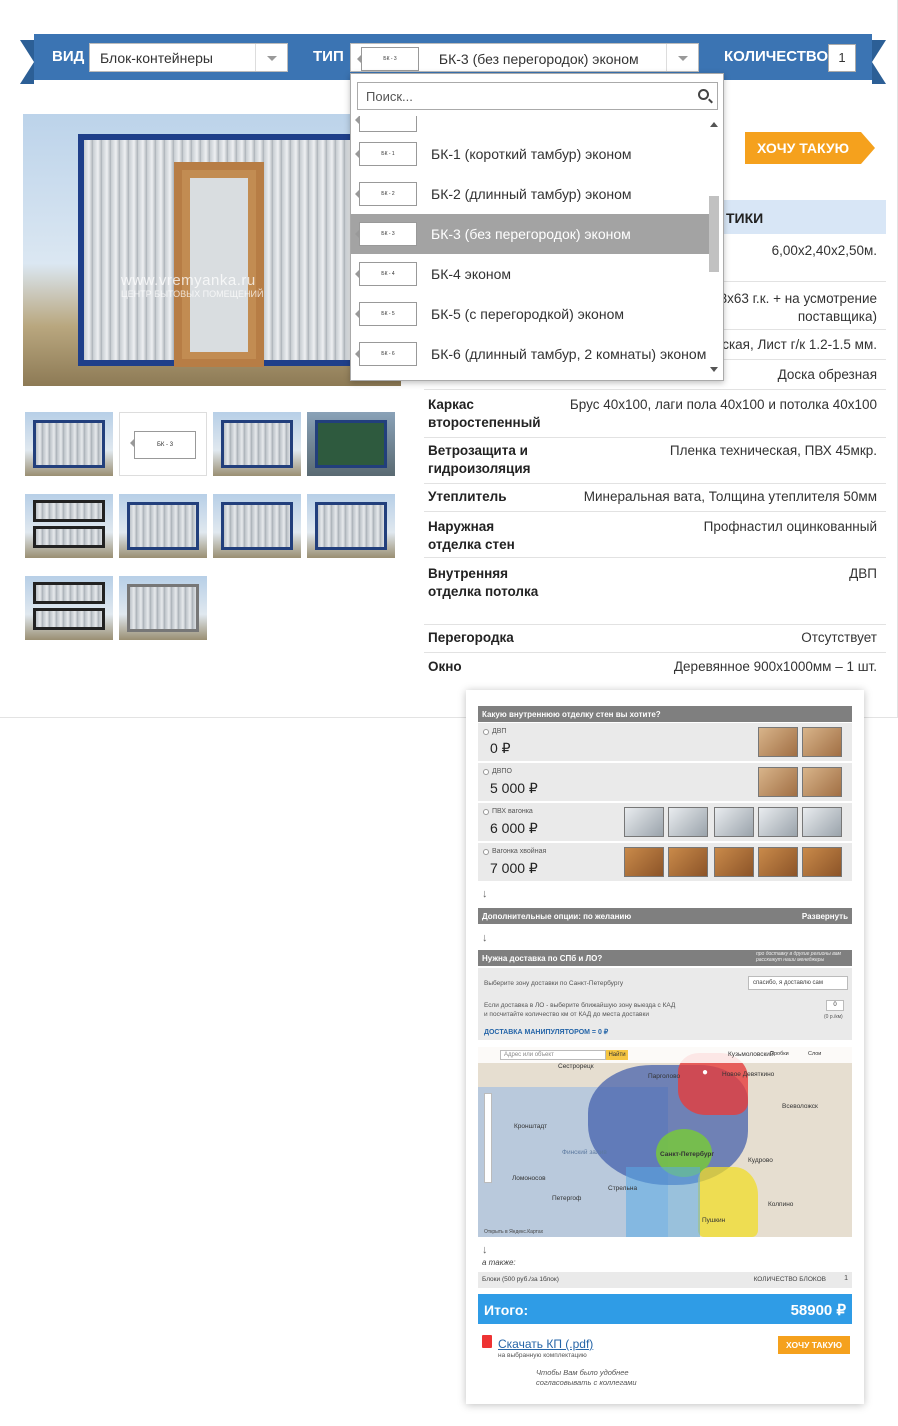 This screenshot has height=1426, width=898. I want to click on spec-value: Отсутствует, so click(839, 637).